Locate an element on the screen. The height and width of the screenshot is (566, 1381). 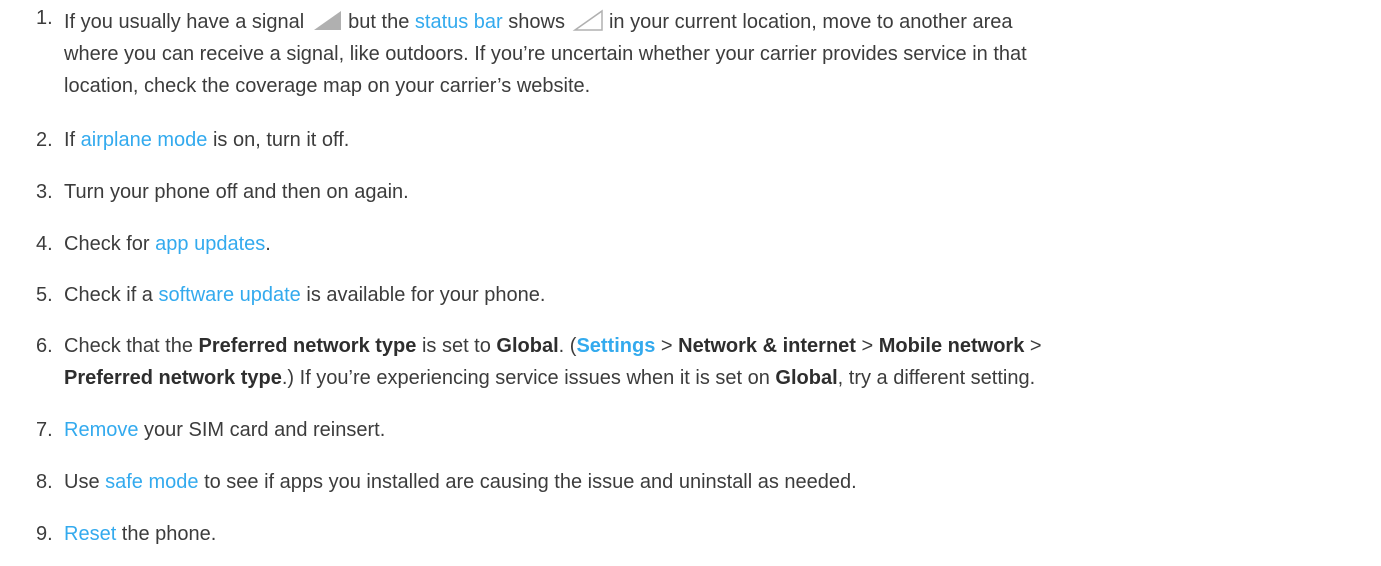
step-number: 3. is located at coordinates (44, 192).